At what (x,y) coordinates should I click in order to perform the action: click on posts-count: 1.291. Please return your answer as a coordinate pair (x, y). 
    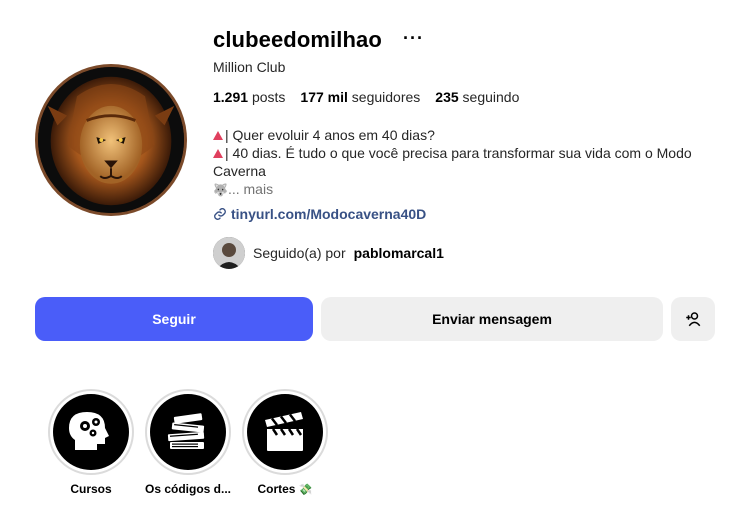
    Looking at the image, I should click on (231, 97).